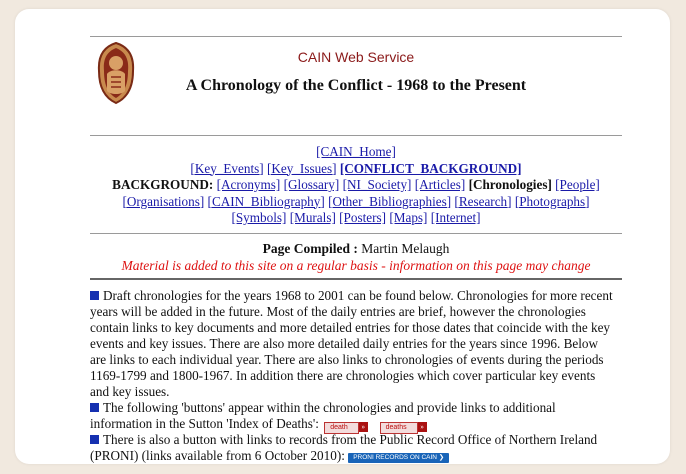  What do you see at coordinates (440, 184) in the screenshot?
I see `nav-link-articles: [Articles]` at bounding box center [440, 184].